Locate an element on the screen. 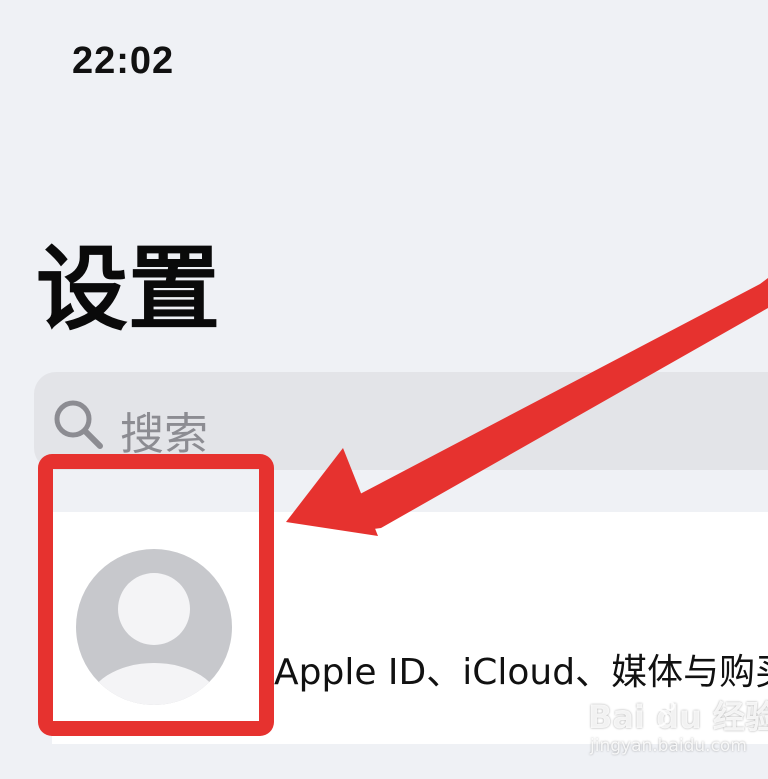 The width and height of the screenshot is (768, 779). status-bar-time: 22:02 is located at coordinates (123, 61).